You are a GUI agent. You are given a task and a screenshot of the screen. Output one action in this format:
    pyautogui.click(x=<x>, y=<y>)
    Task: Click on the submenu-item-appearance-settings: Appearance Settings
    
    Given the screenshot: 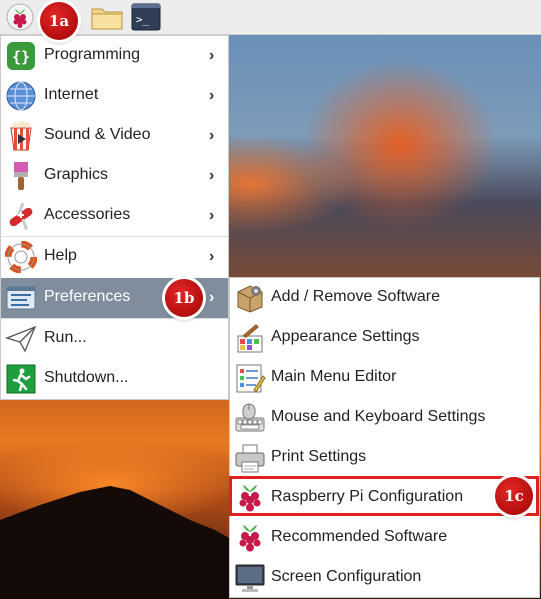 What is the action you would take?
    pyautogui.click(x=384, y=338)
    